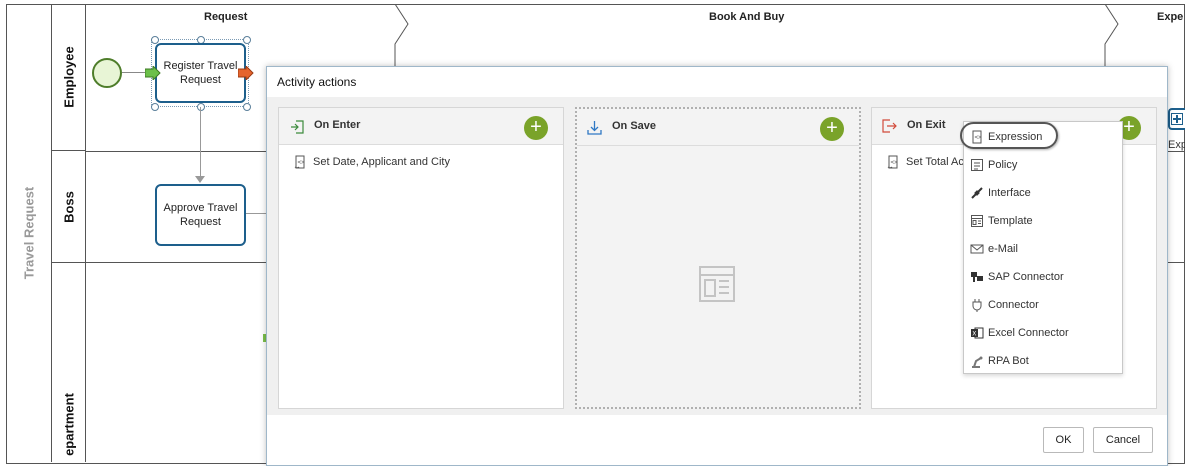  I want to click on action-item: <> Set Date, Applicant and City, so click(371, 162).